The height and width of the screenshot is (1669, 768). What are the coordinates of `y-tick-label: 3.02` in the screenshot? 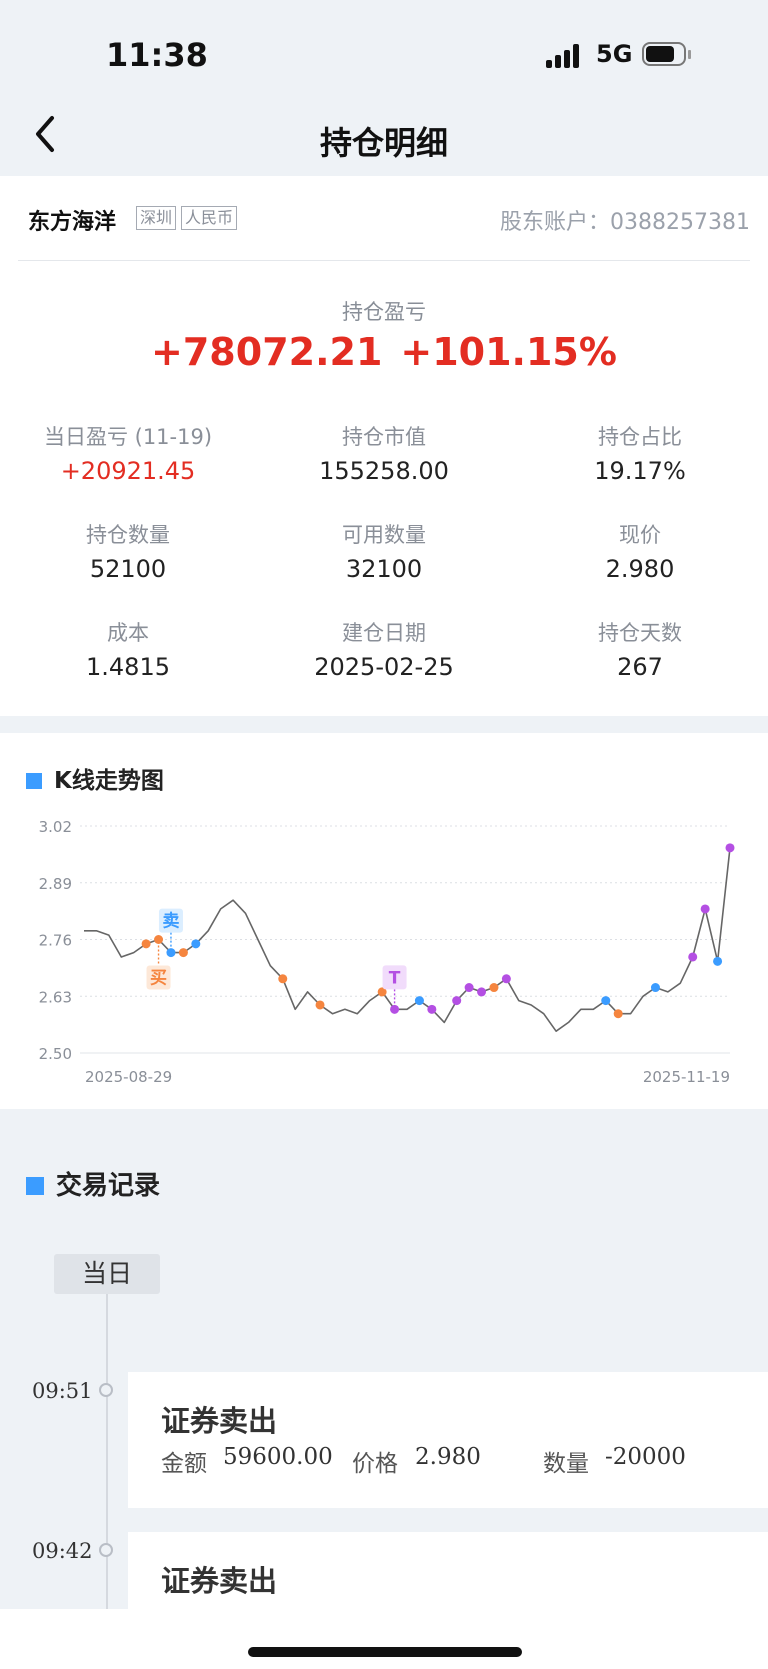 It's located at (55, 827).